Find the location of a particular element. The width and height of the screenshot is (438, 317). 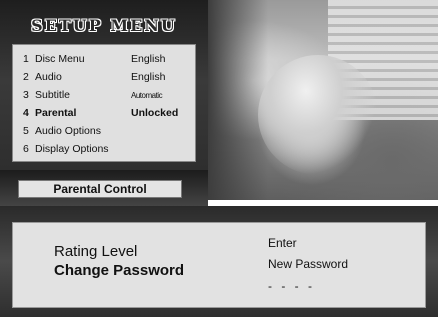

menu-item-number: 3 is located at coordinates (26, 95).